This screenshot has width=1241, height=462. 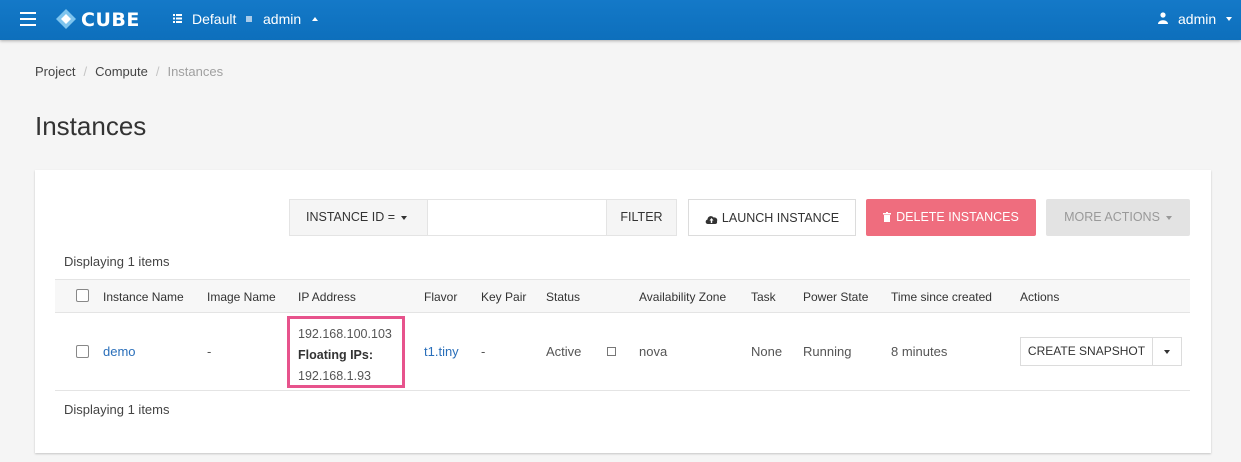 What do you see at coordinates (214, 19) in the screenshot?
I see `project-selector: Default` at bounding box center [214, 19].